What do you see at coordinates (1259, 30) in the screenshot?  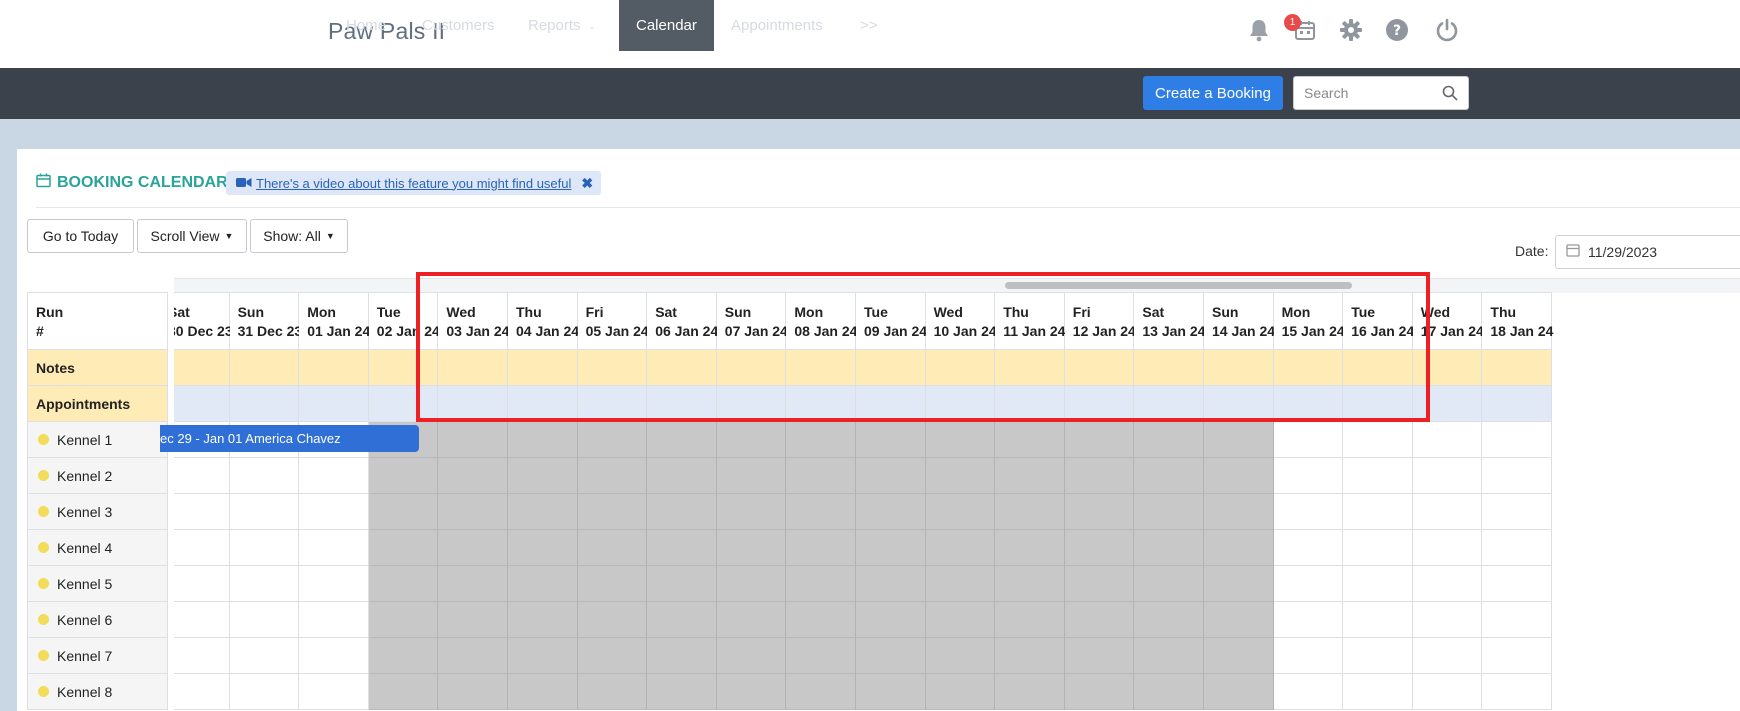 I see `bell-icon` at bounding box center [1259, 30].